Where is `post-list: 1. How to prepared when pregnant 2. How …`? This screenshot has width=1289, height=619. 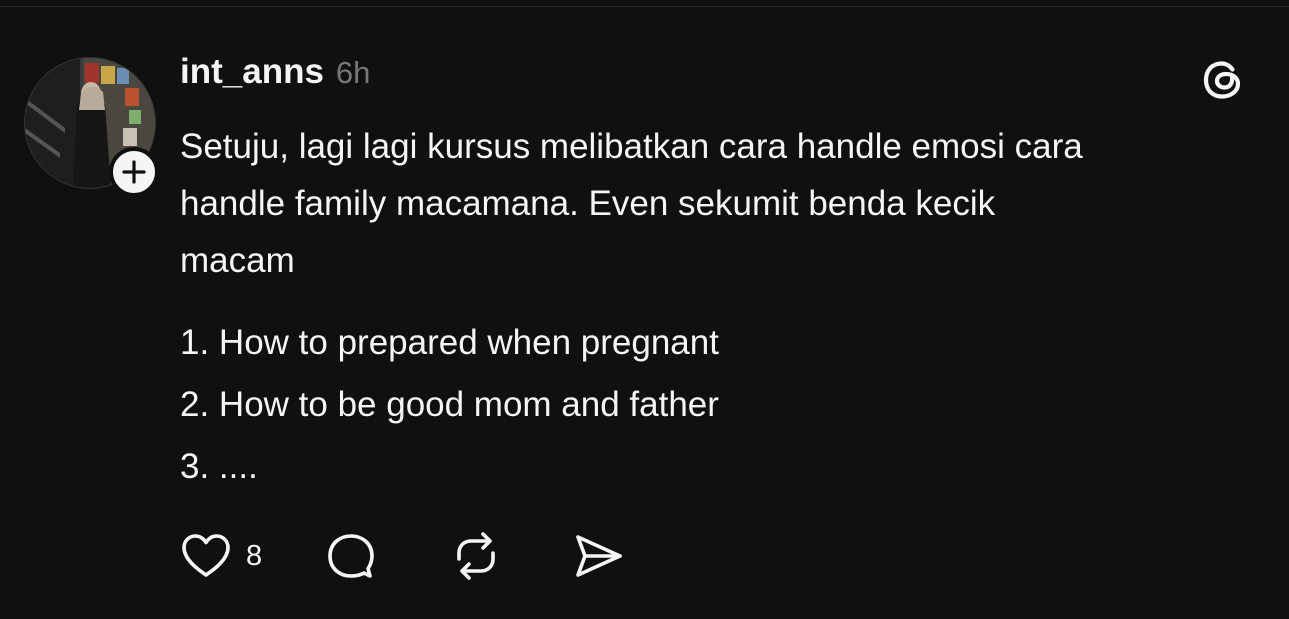 post-list: 1. How to prepared when pregnant 2. How … is located at coordinates (449, 410).